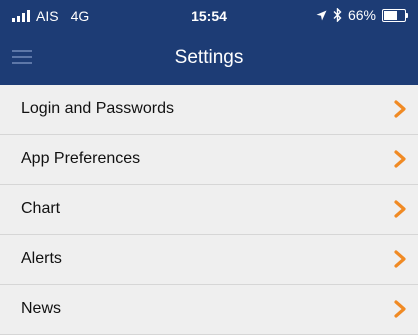 Image resolution: width=418 pixels, height=335 pixels. Describe the element at coordinates (209, 260) in the screenshot. I see `settings-item-alerts: Alerts` at that location.